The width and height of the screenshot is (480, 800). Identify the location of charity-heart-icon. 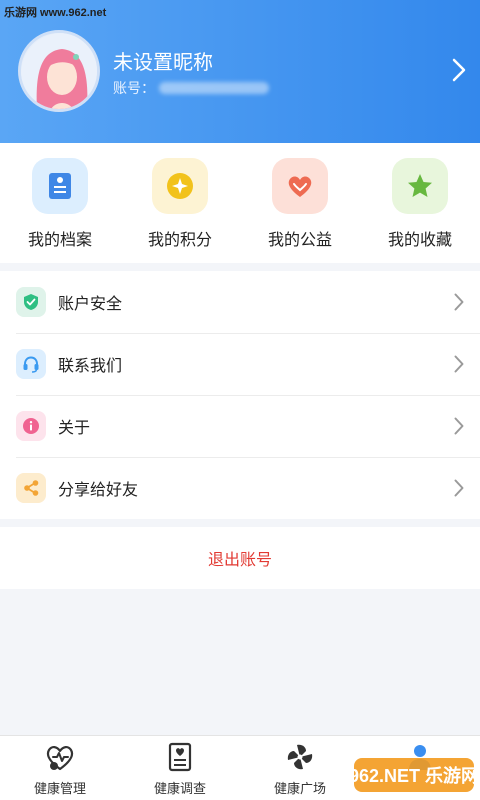
(300, 186).